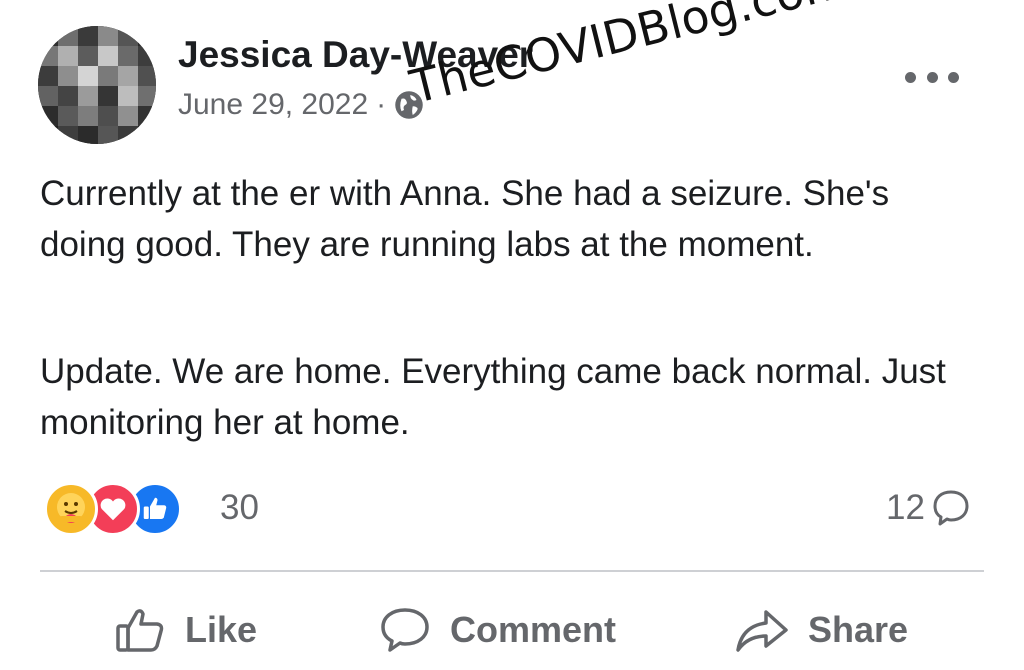  I want to click on care-icon, so click(71, 509).